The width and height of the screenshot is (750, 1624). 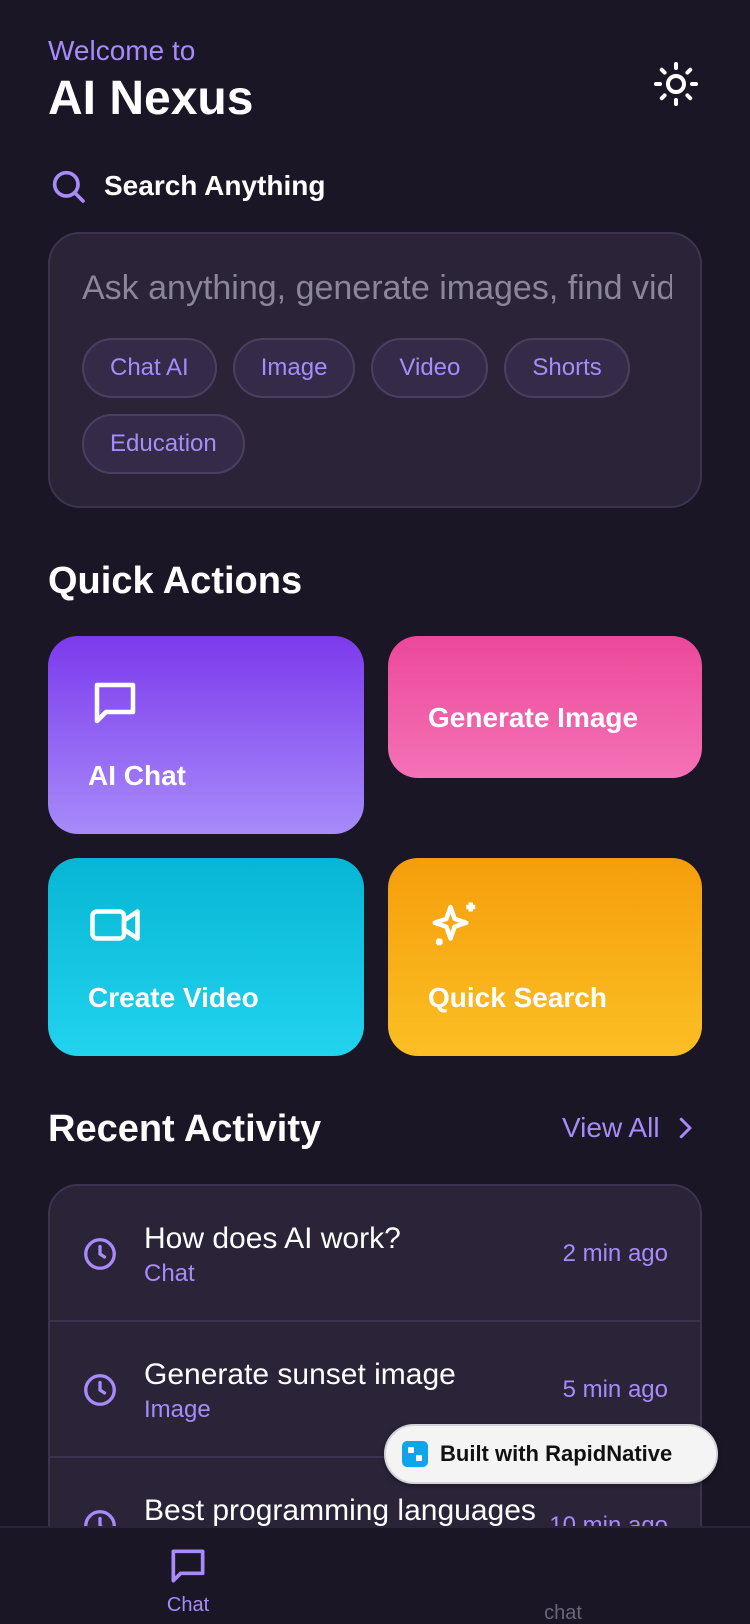 I want to click on activity-type: Image, so click(x=177, y=1409).